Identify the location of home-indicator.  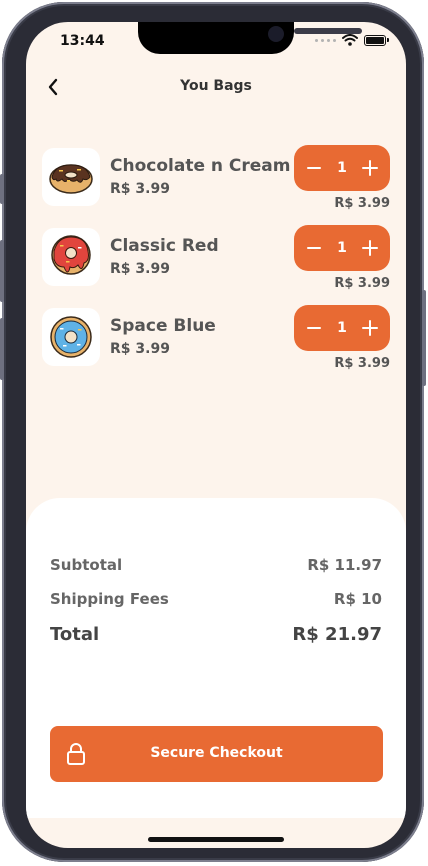
(216, 839).